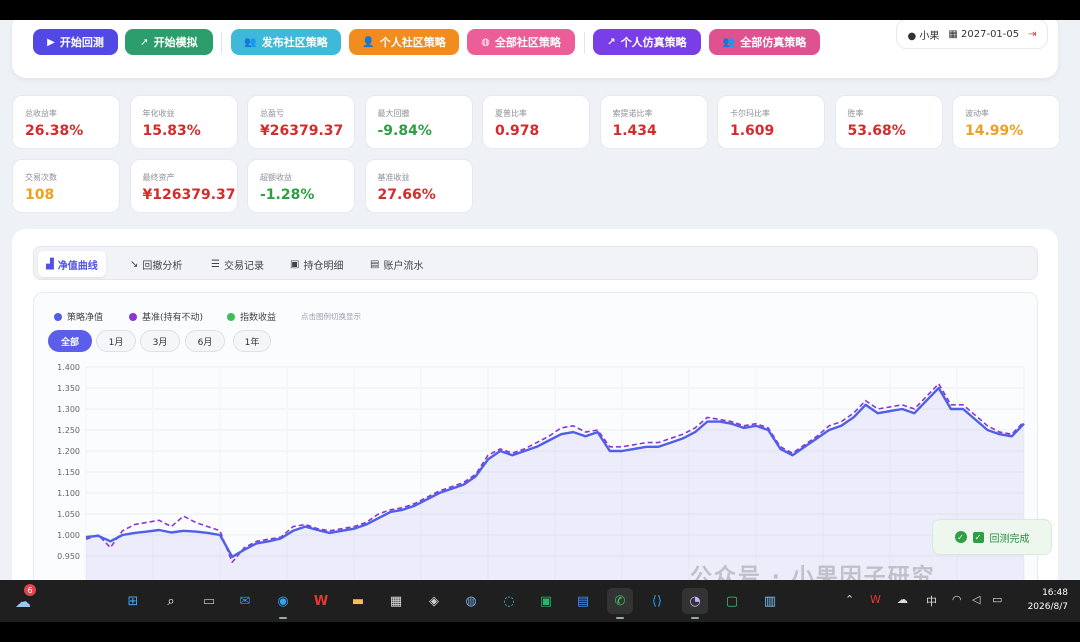 The image size is (1080, 642). Describe the element at coordinates (169, 42) in the screenshot. I see `start-simulation-button: ➚ 开始模拟` at that location.